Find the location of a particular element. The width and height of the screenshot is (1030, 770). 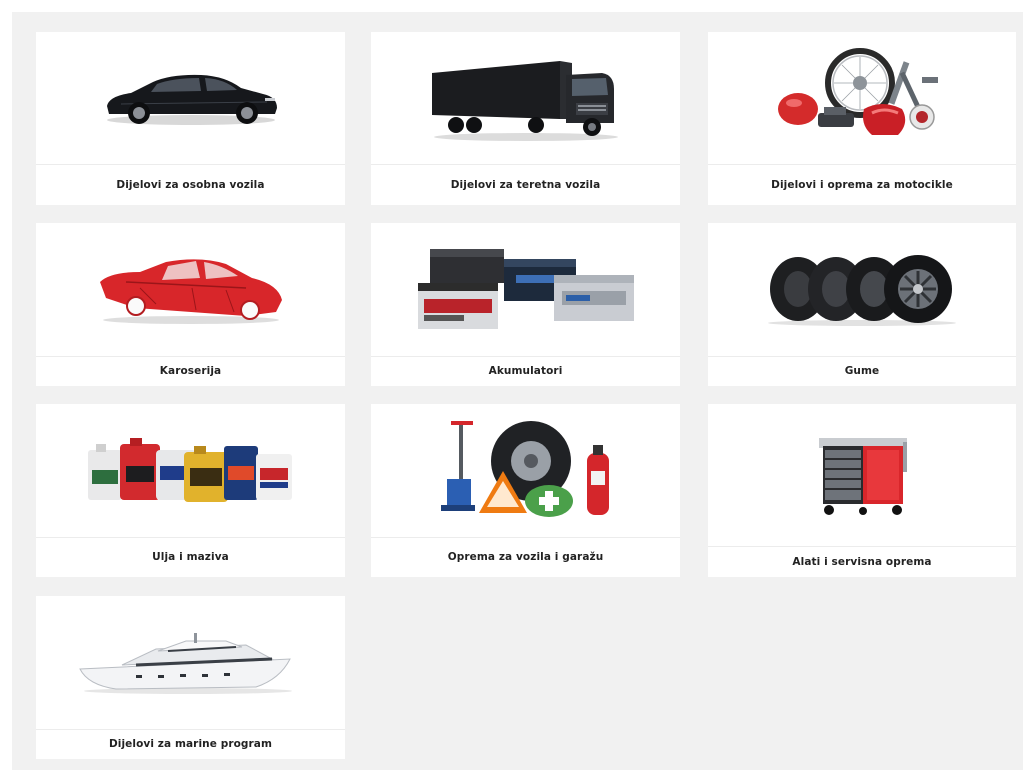

yacht-icon is located at coordinates (190, 662).